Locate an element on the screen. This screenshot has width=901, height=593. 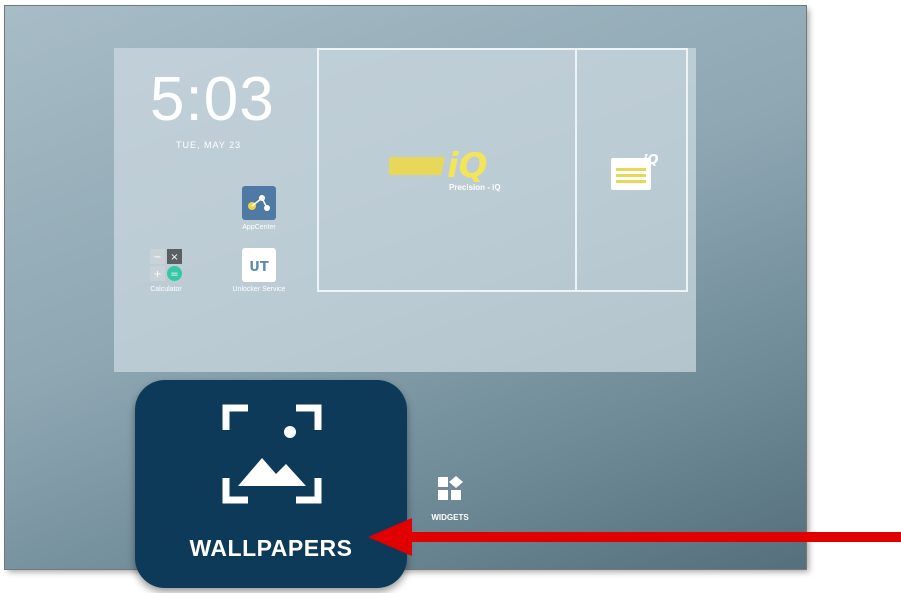
image-frame-icon is located at coordinates (272, 454).